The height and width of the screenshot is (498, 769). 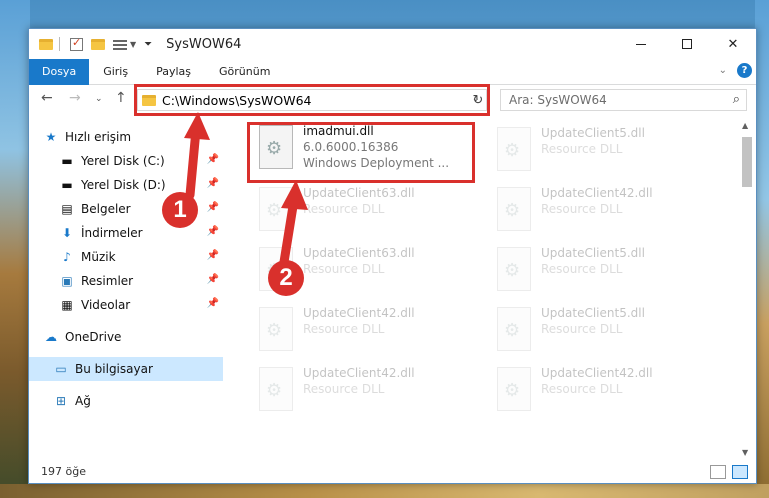 I want to click on scrollbar-thumb, so click(x=747, y=162).